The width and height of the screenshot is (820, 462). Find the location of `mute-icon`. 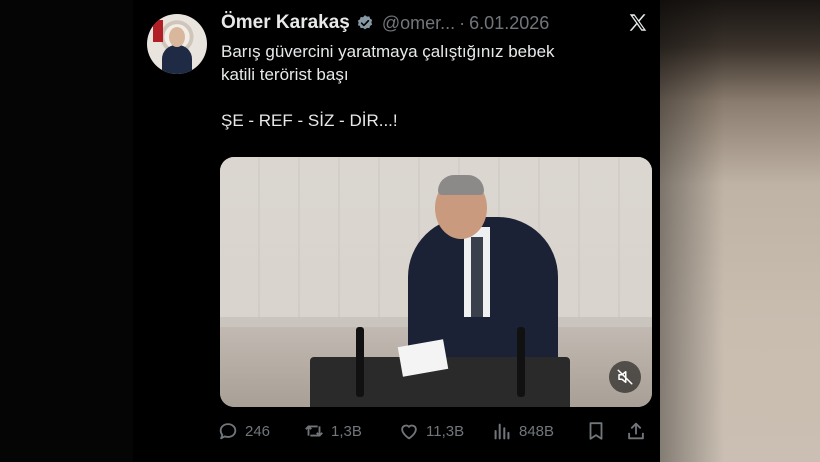

mute-icon is located at coordinates (625, 377).